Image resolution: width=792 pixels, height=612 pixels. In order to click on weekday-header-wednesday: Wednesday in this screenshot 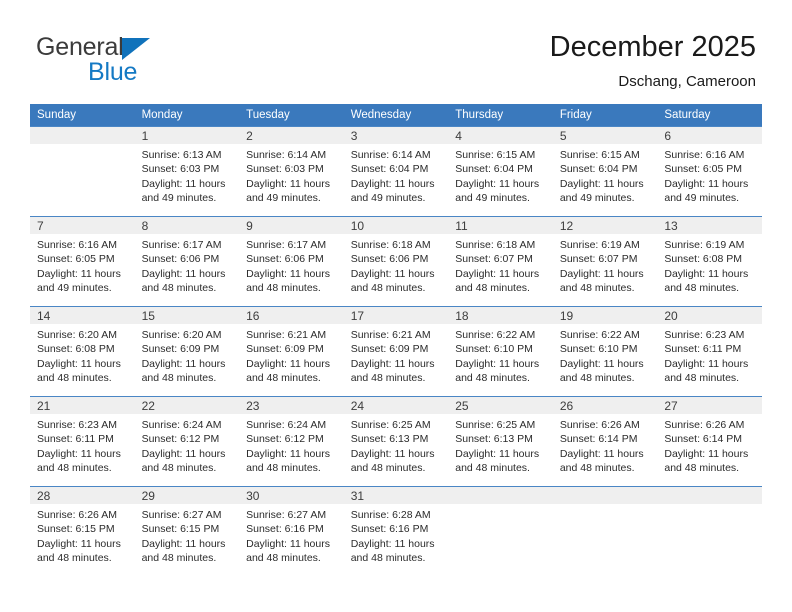, I will do `click(396, 115)`.